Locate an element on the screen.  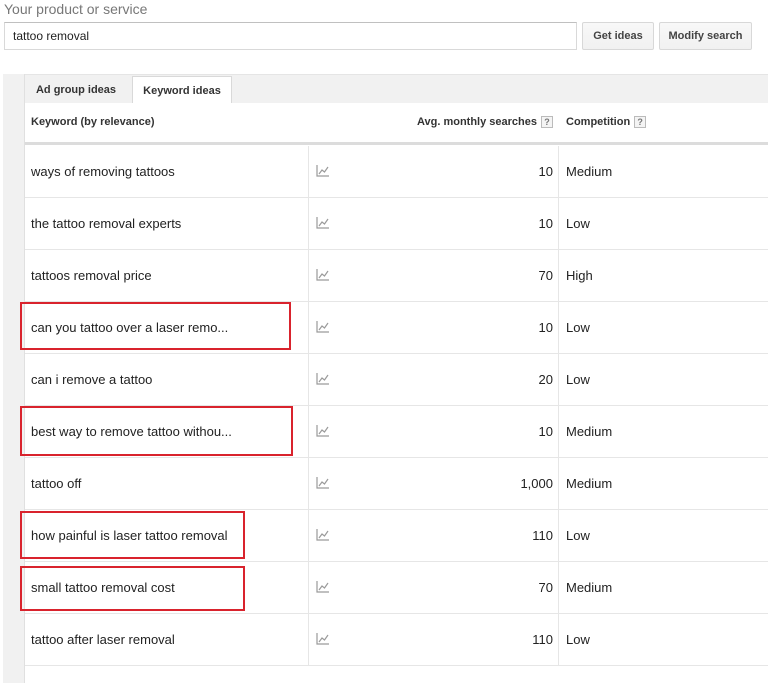
column-header-avg-monthly-searches: Avg. monthly searches ? is located at coordinates (485, 122).